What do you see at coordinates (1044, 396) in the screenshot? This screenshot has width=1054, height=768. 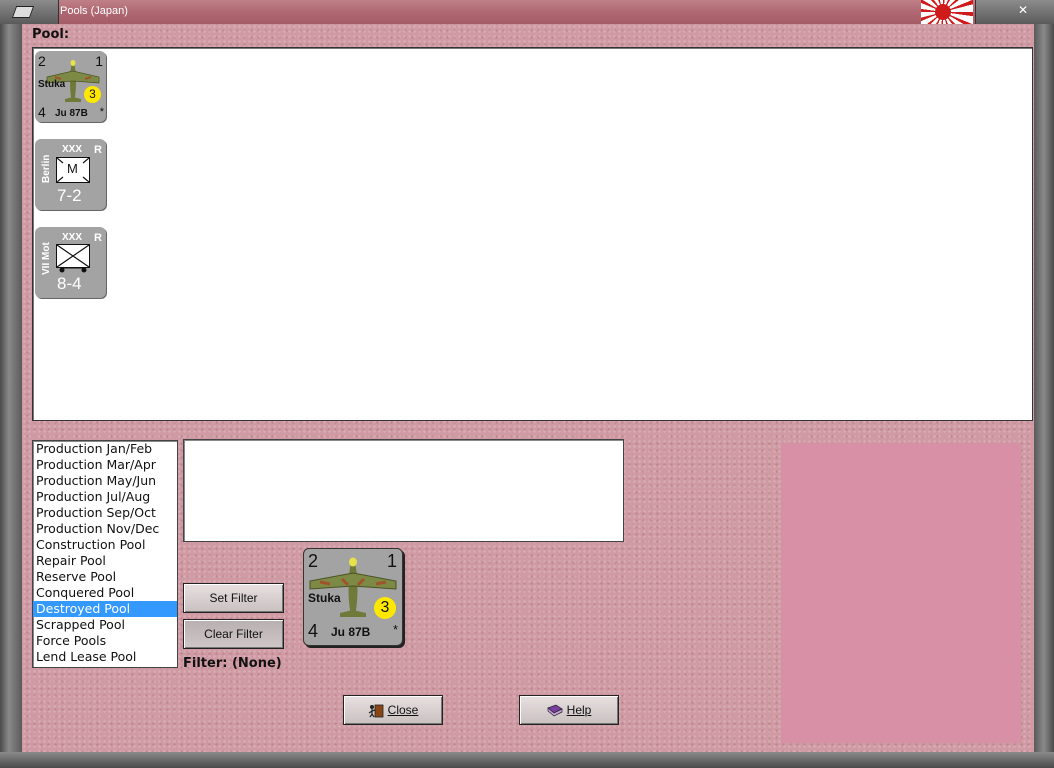 I see `right-frame-rail` at bounding box center [1044, 396].